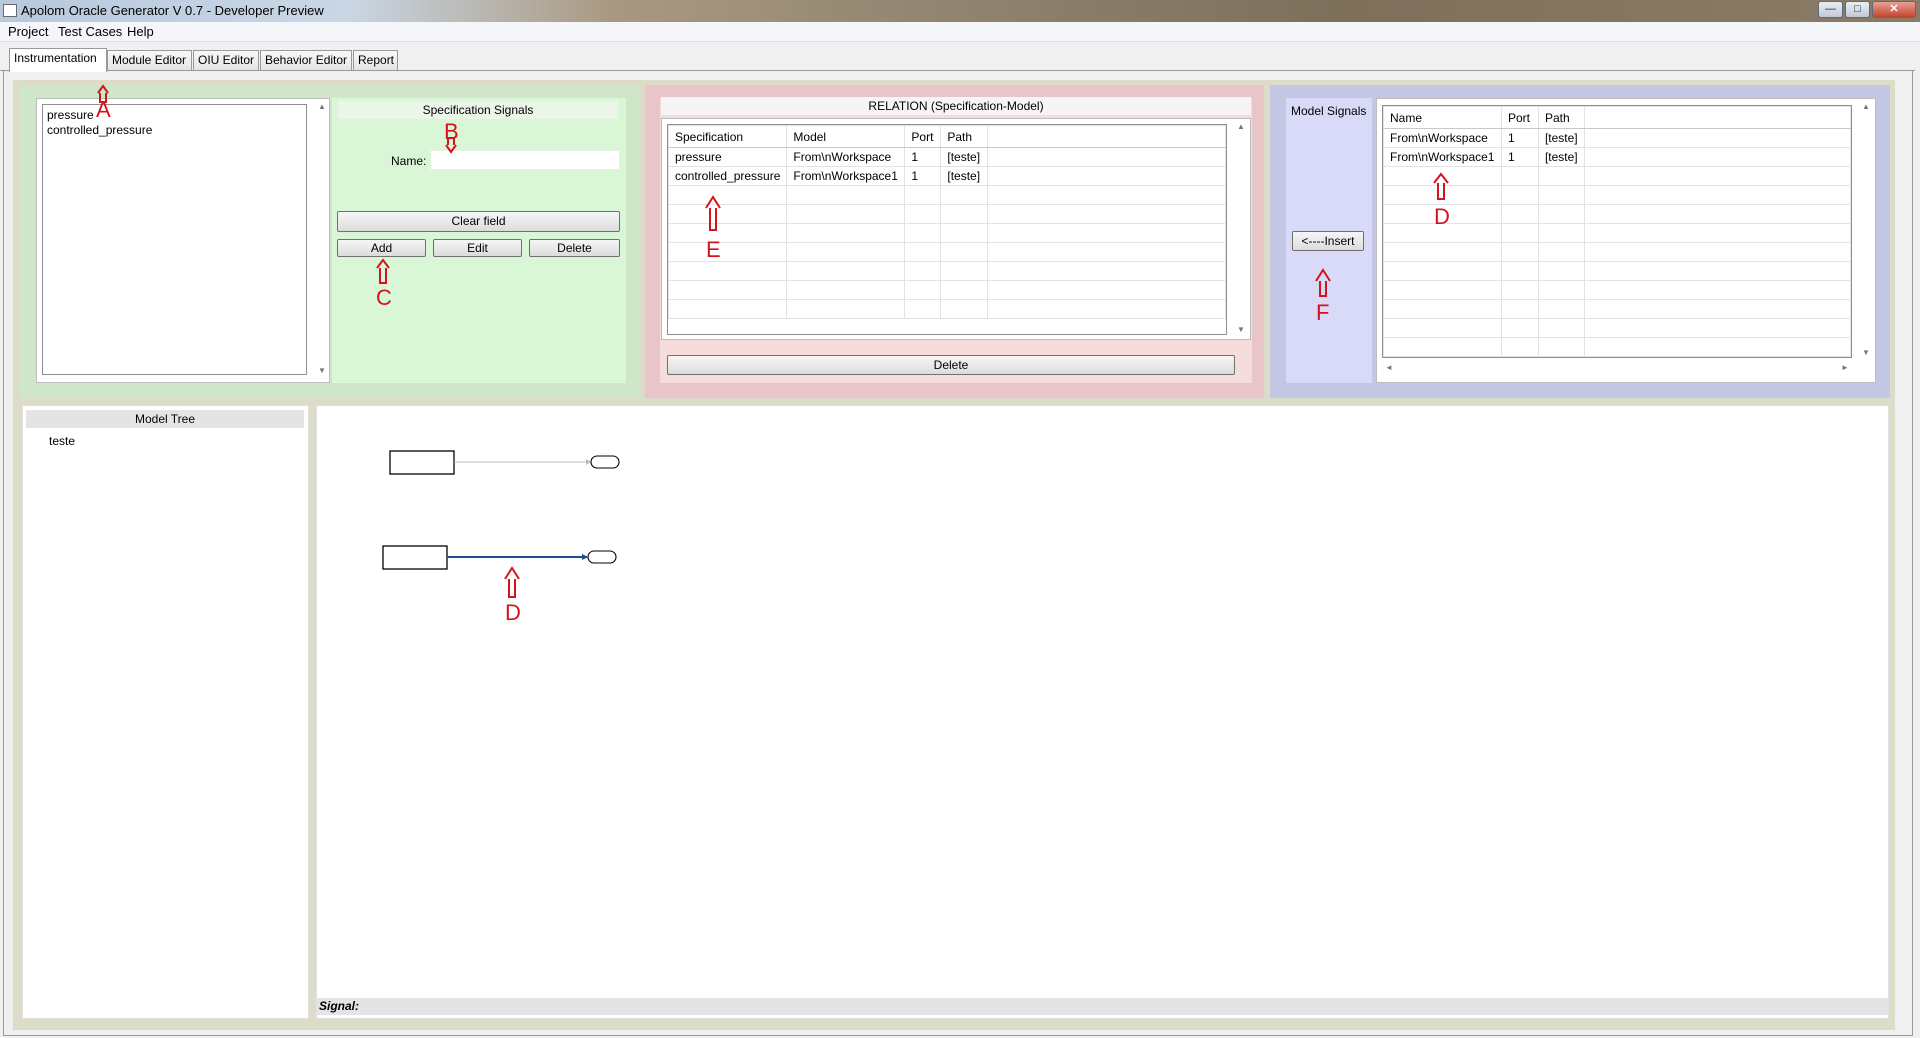 This screenshot has width=1920, height=1038. I want to click on annotation-label-d-top: D, so click(1442, 216).